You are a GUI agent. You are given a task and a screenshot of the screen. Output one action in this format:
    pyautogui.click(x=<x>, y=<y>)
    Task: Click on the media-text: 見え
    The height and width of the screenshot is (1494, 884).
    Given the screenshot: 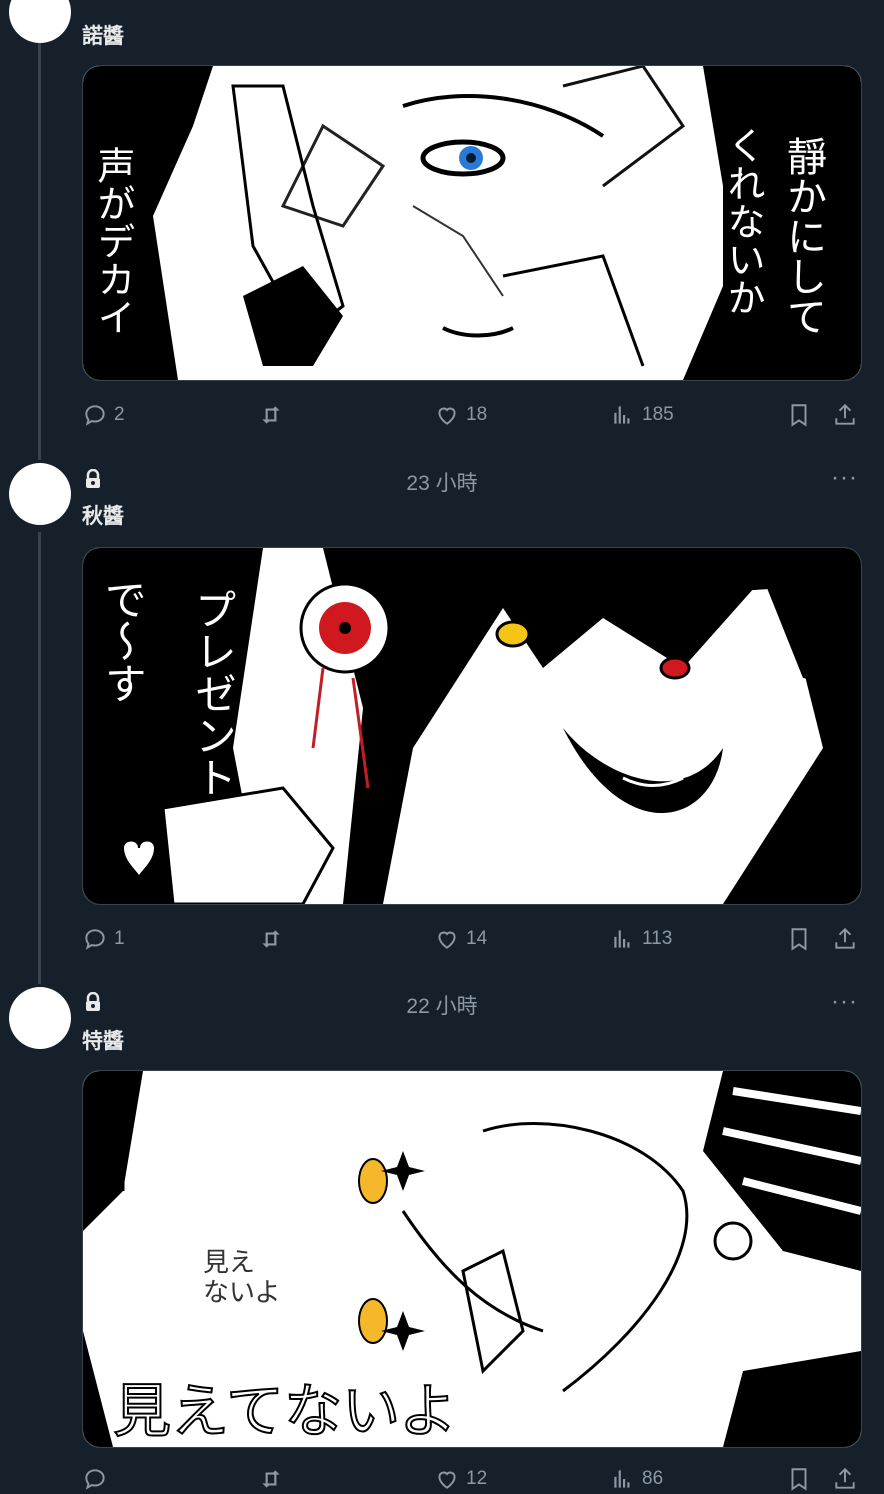 What is the action you would take?
    pyautogui.click(x=229, y=1263)
    